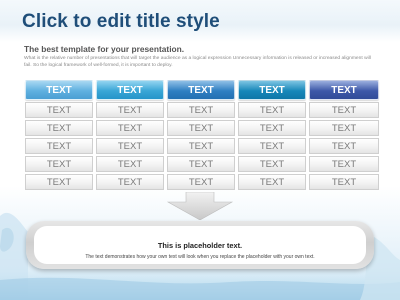  Describe the element at coordinates (200, 206) in the screenshot. I see `down-arrow-icon` at that location.